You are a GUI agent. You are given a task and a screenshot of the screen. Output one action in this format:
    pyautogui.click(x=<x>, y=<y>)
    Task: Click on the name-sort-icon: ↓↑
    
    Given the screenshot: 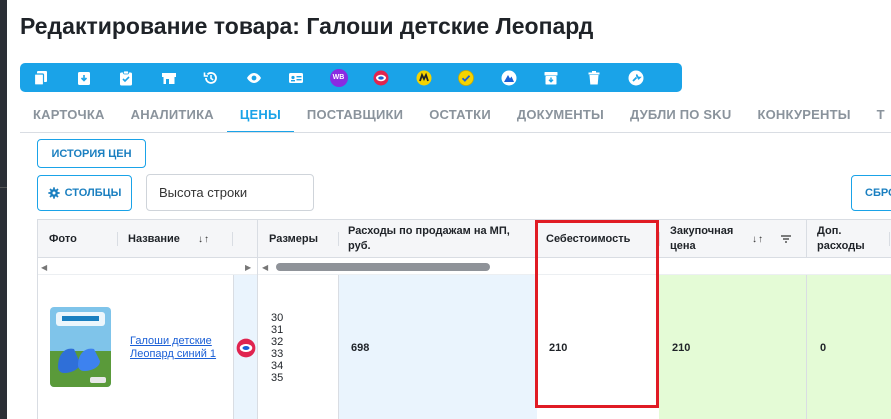 What is the action you would take?
    pyautogui.click(x=211, y=239)
    